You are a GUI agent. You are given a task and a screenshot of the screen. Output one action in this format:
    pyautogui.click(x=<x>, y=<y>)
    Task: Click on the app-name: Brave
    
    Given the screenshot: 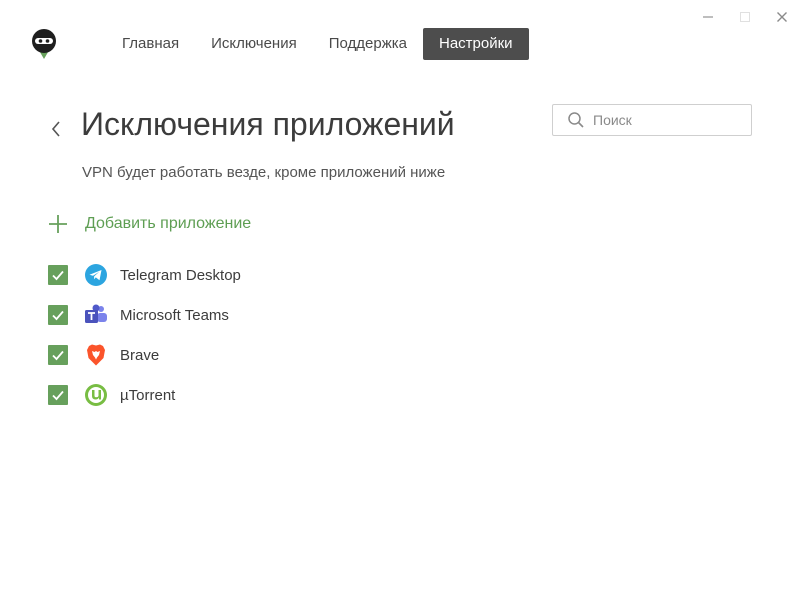 What is the action you would take?
    pyautogui.click(x=140, y=355)
    